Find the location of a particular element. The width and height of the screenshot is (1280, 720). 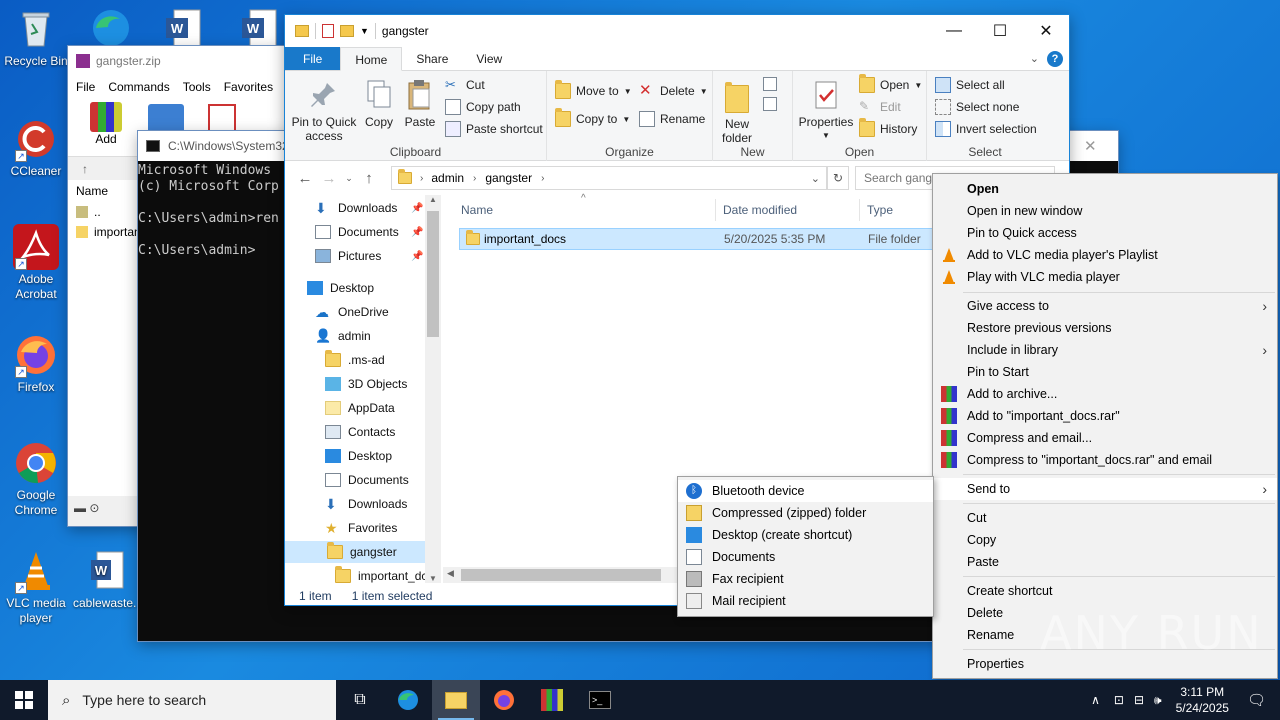

nav-item-ms-ad: .ms-ad is located at coordinates (355, 360).